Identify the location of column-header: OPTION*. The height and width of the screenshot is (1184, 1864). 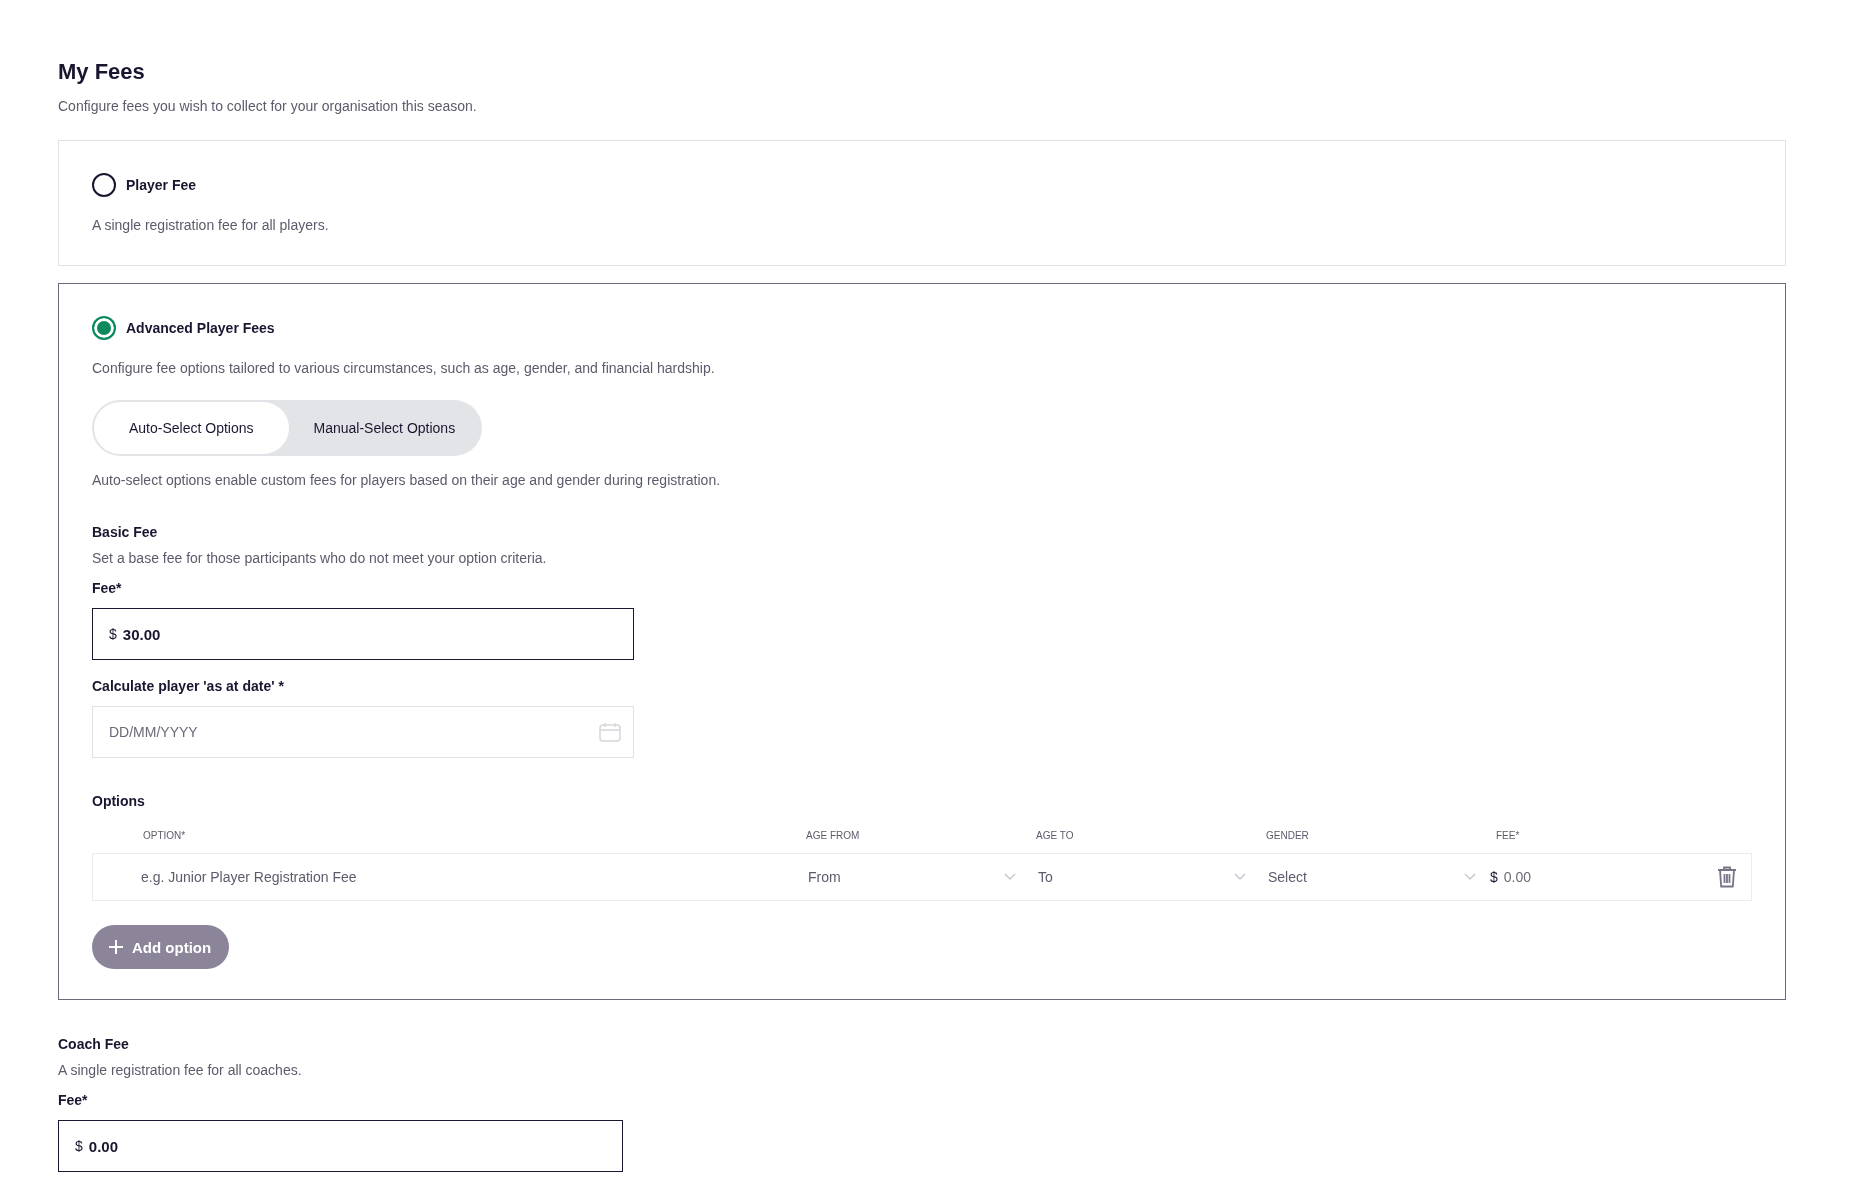
(164, 835).